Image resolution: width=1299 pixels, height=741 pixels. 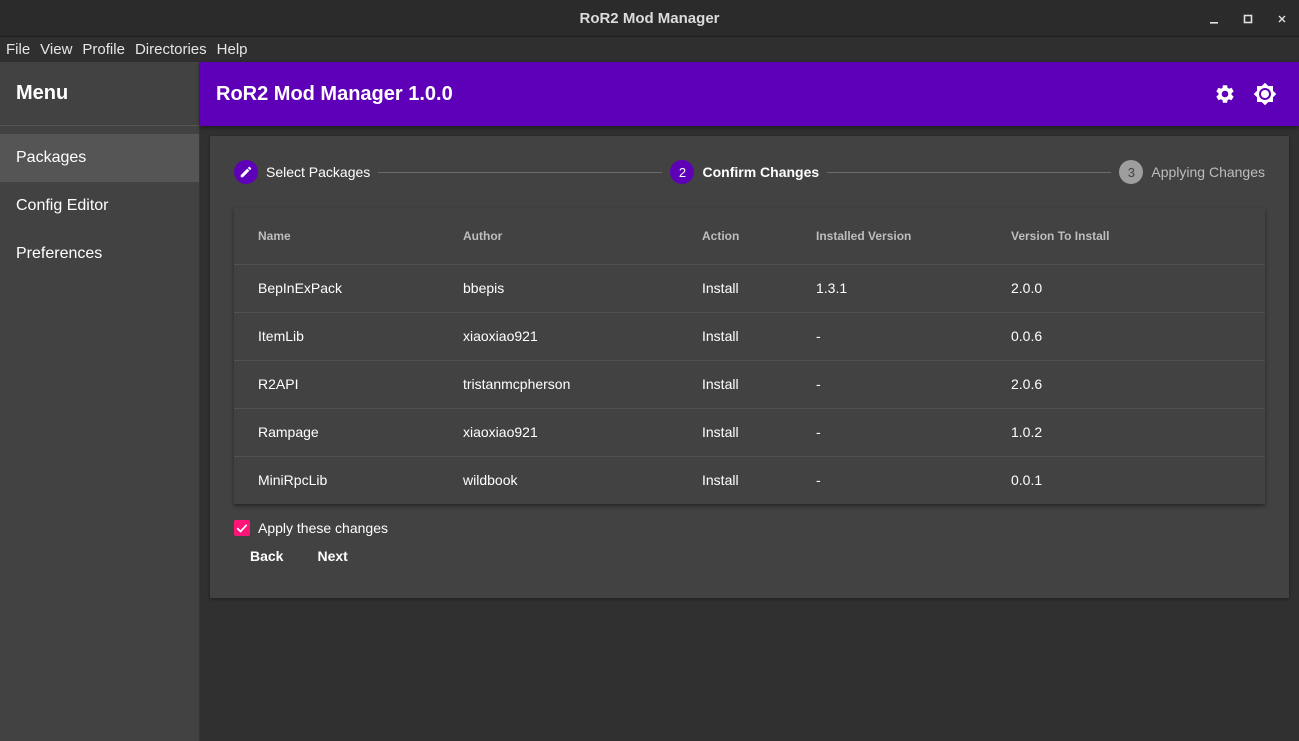 I want to click on step-confirm-changes: 2 Confirm Changes, so click(x=744, y=172).